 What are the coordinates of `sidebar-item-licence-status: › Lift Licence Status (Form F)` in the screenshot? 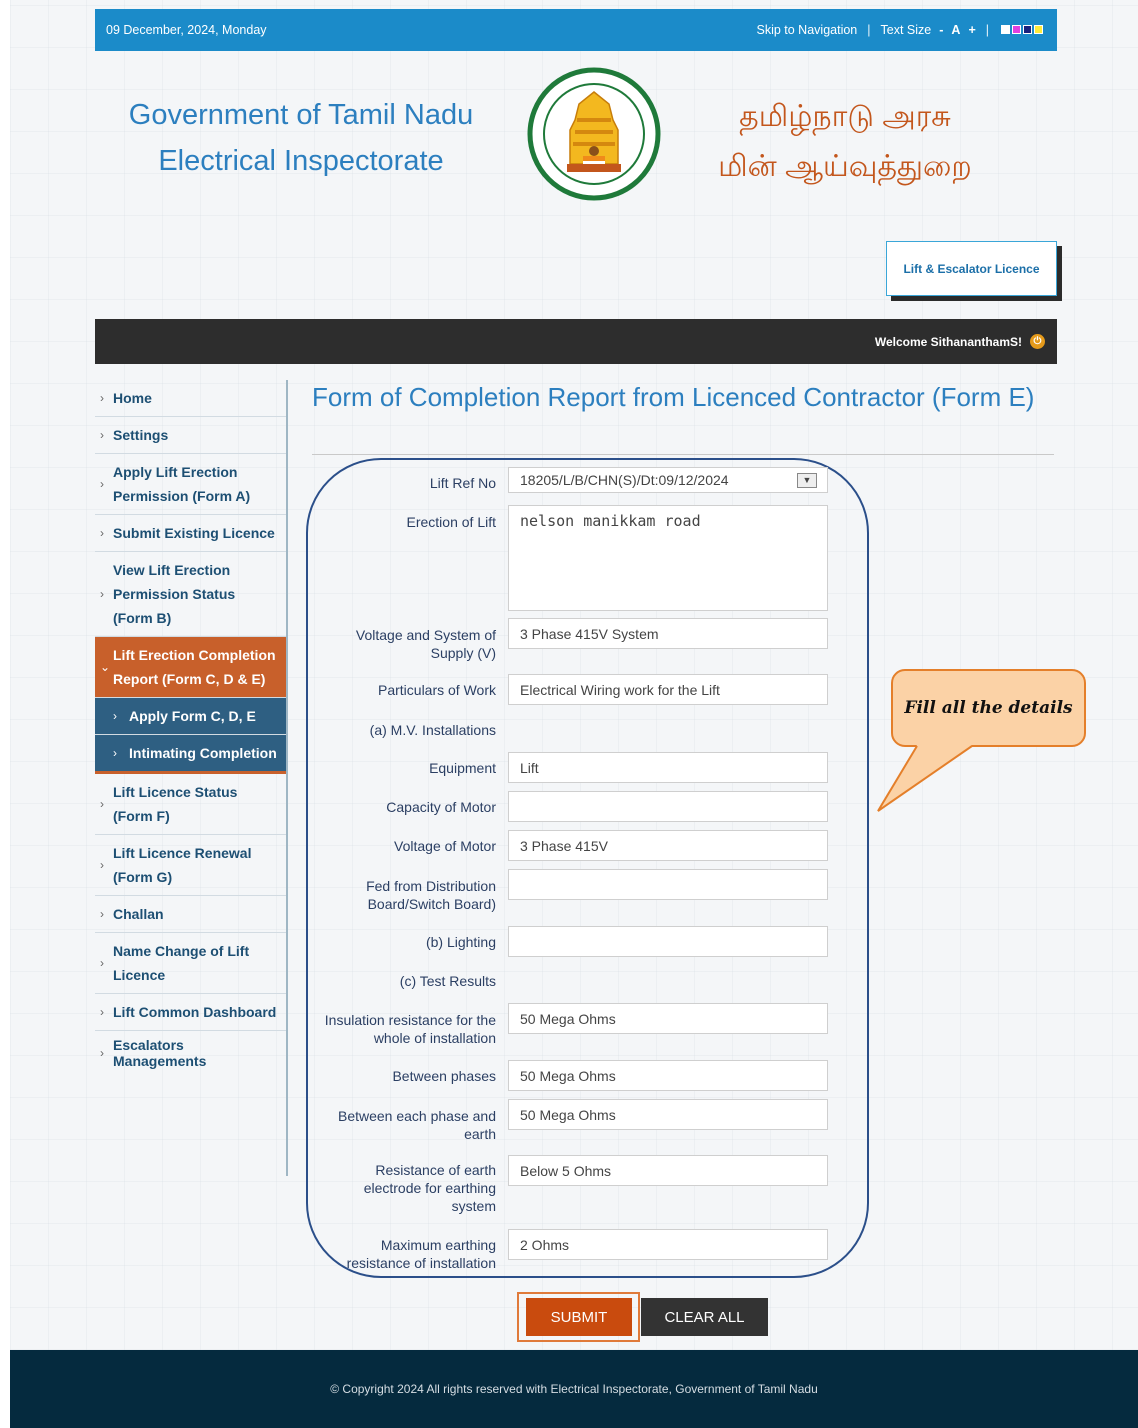 It's located at (190, 804).